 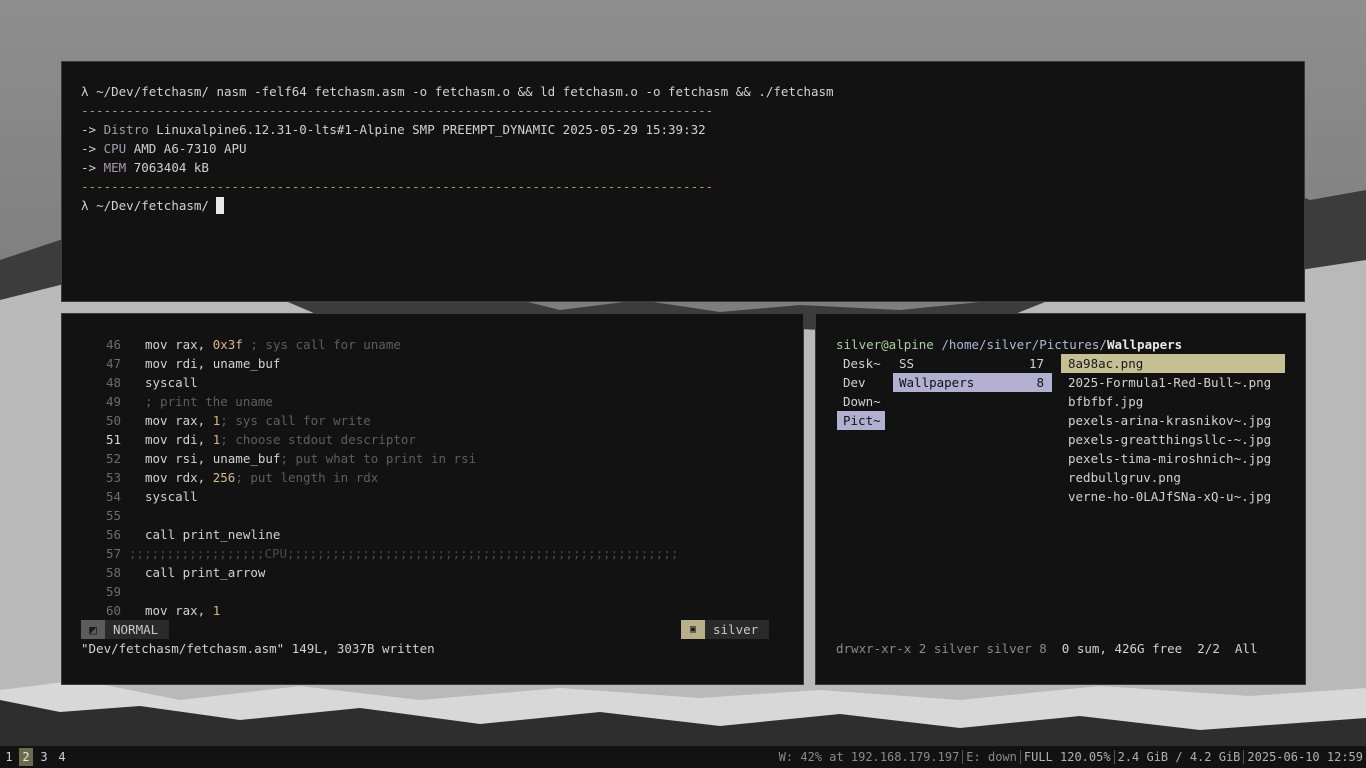 What do you see at coordinates (1040, 382) in the screenshot?
I see `fm-dir-count: 8` at bounding box center [1040, 382].